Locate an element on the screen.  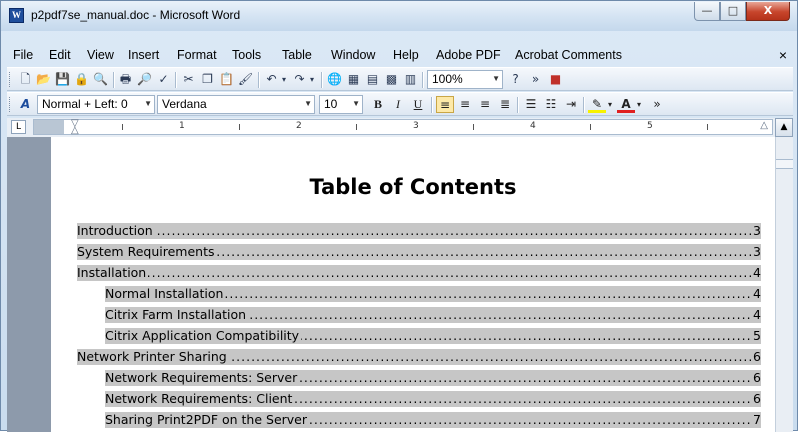
horizontal-ruler: ▽ △ 1 2 3 4 5 △ is located at coordinates (403, 127).